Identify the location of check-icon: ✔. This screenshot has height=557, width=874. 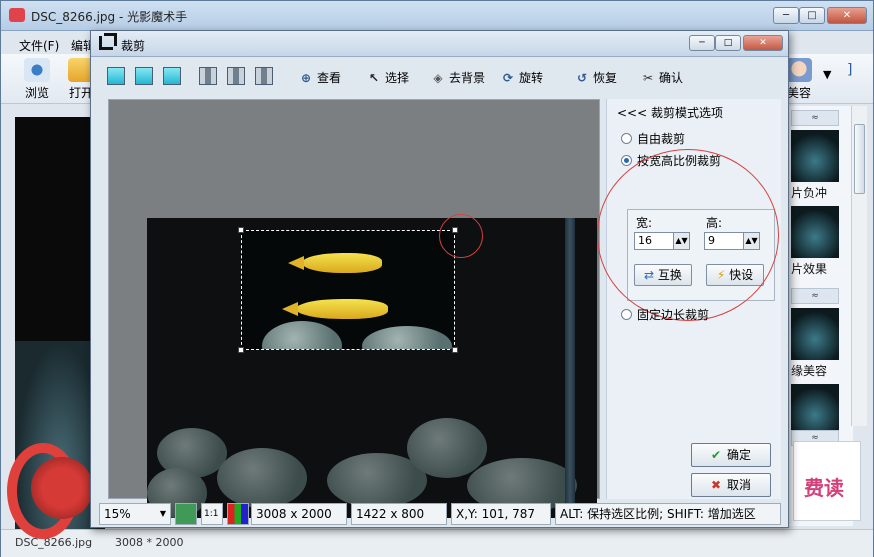
(716, 455).